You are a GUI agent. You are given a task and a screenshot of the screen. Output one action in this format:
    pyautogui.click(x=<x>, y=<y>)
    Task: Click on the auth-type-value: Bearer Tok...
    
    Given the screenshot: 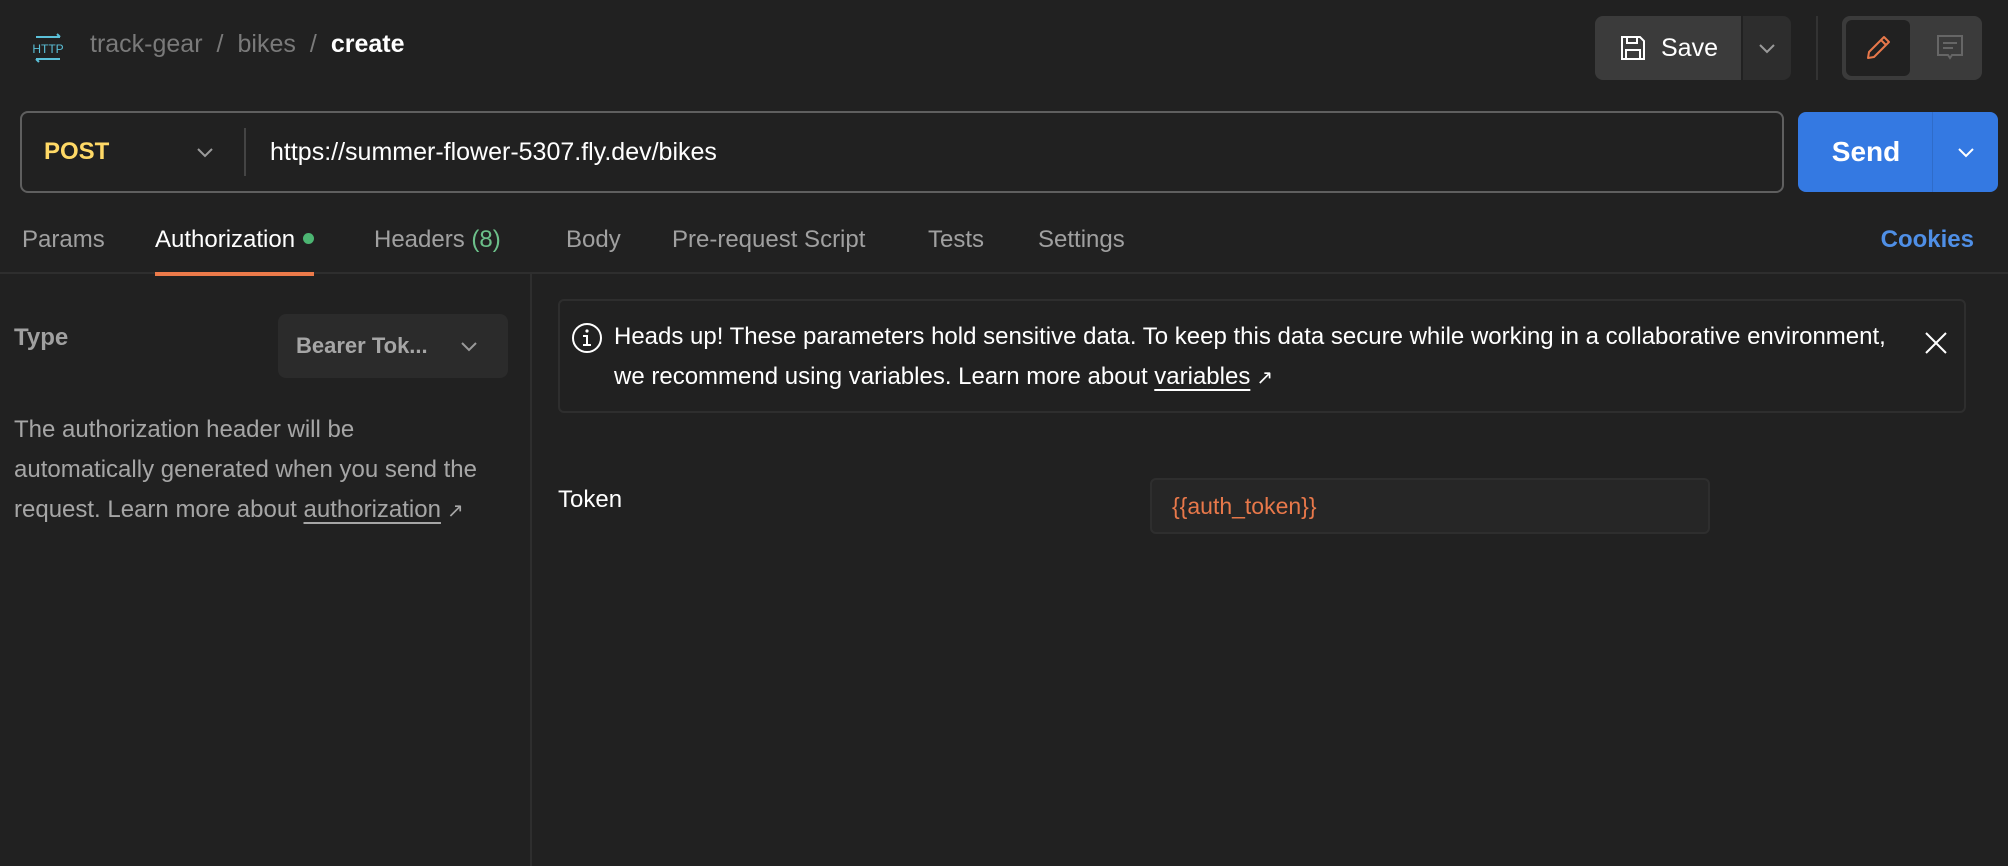 What is the action you would take?
    pyautogui.click(x=362, y=345)
    